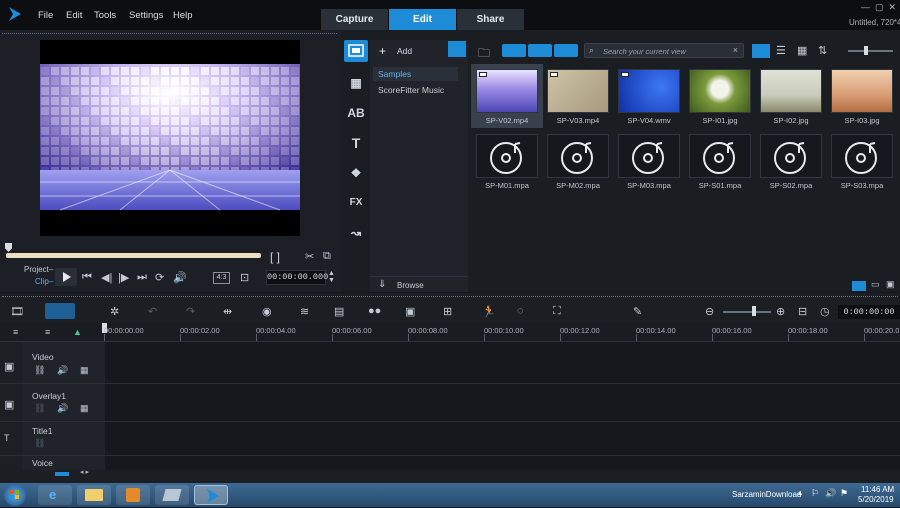  I want to click on repeat-icon: ⟳, so click(159, 277).